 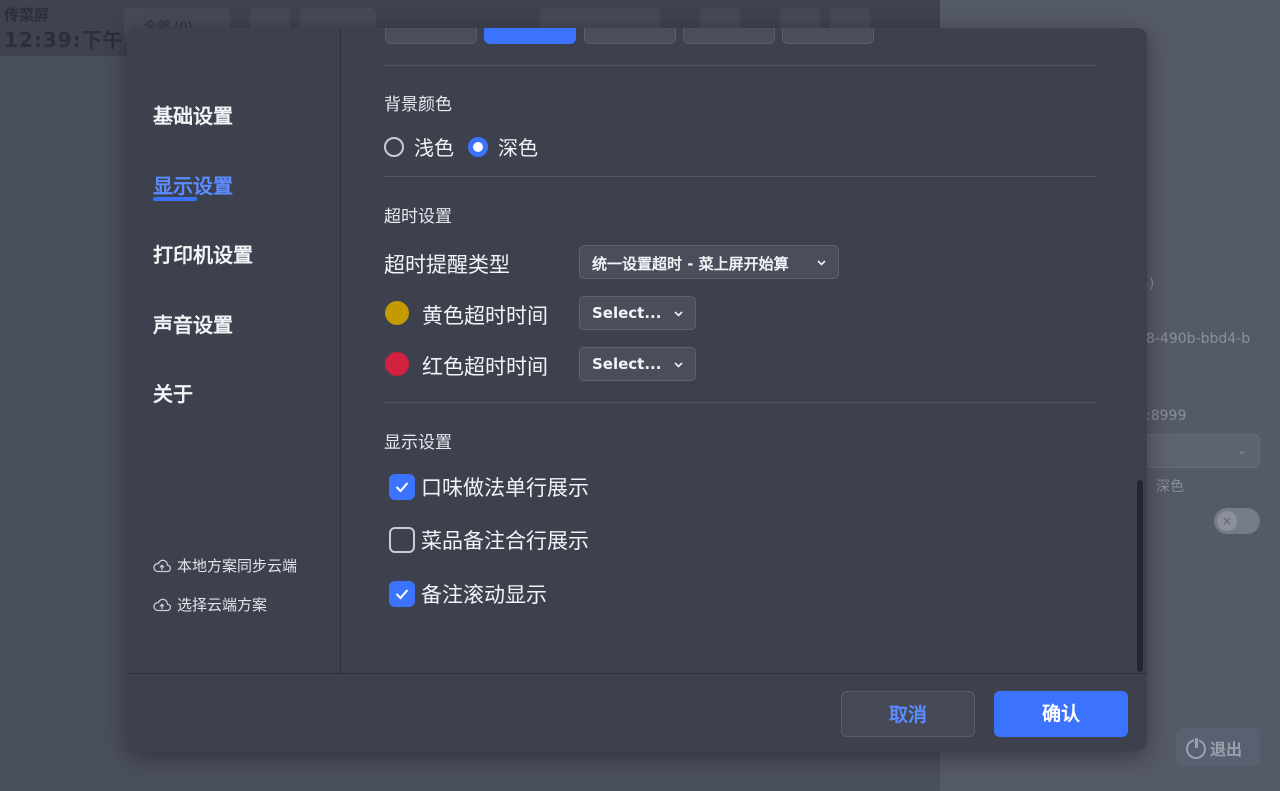 I want to click on display-options-title: 显示设置, so click(x=418, y=443).